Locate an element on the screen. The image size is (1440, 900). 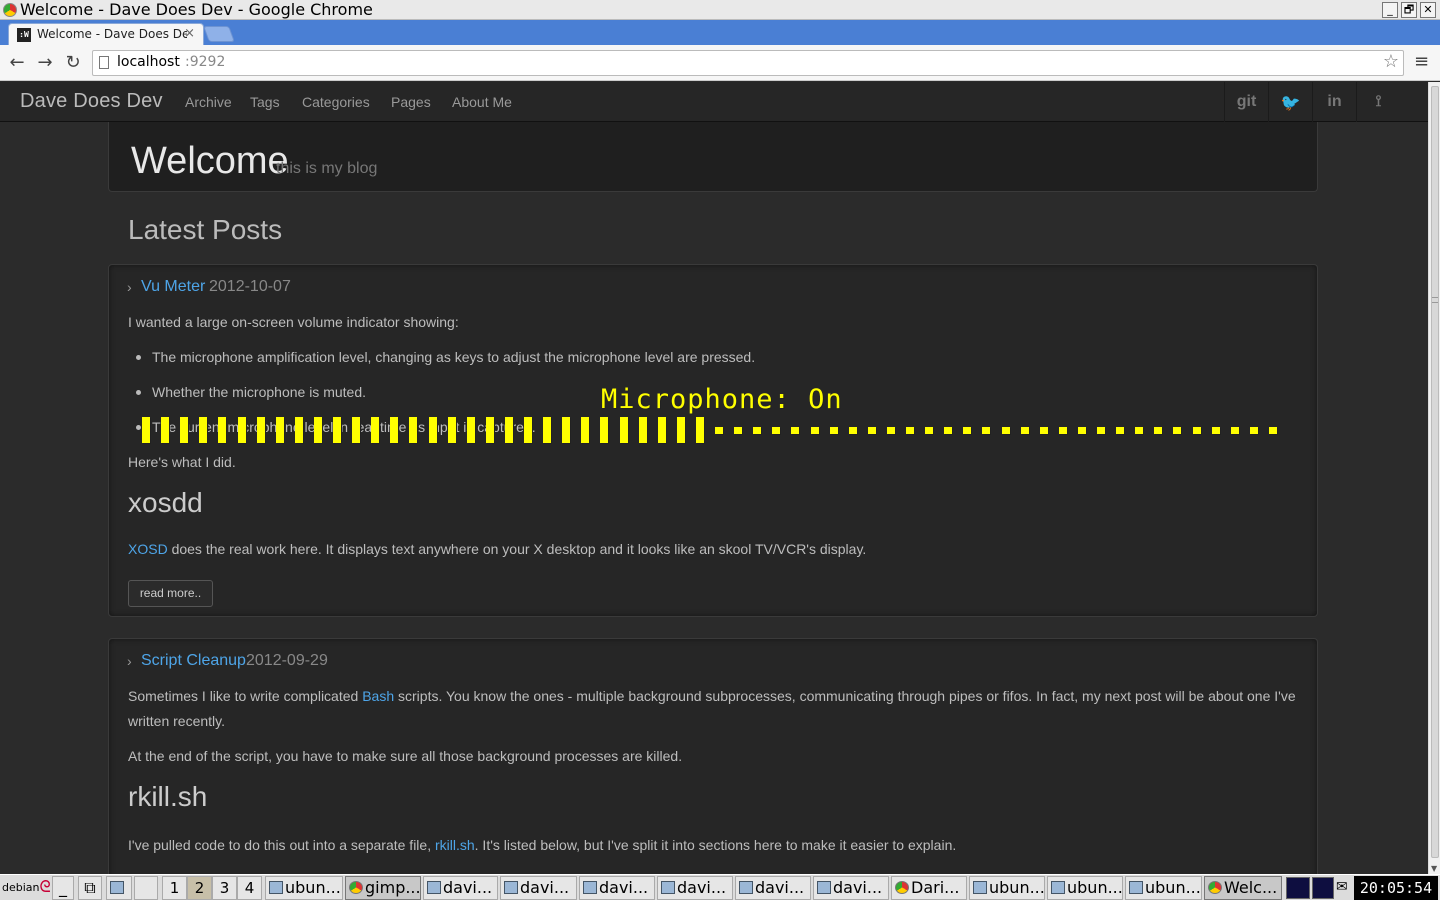
linkedin-icon: in is located at coordinates (1334, 102).